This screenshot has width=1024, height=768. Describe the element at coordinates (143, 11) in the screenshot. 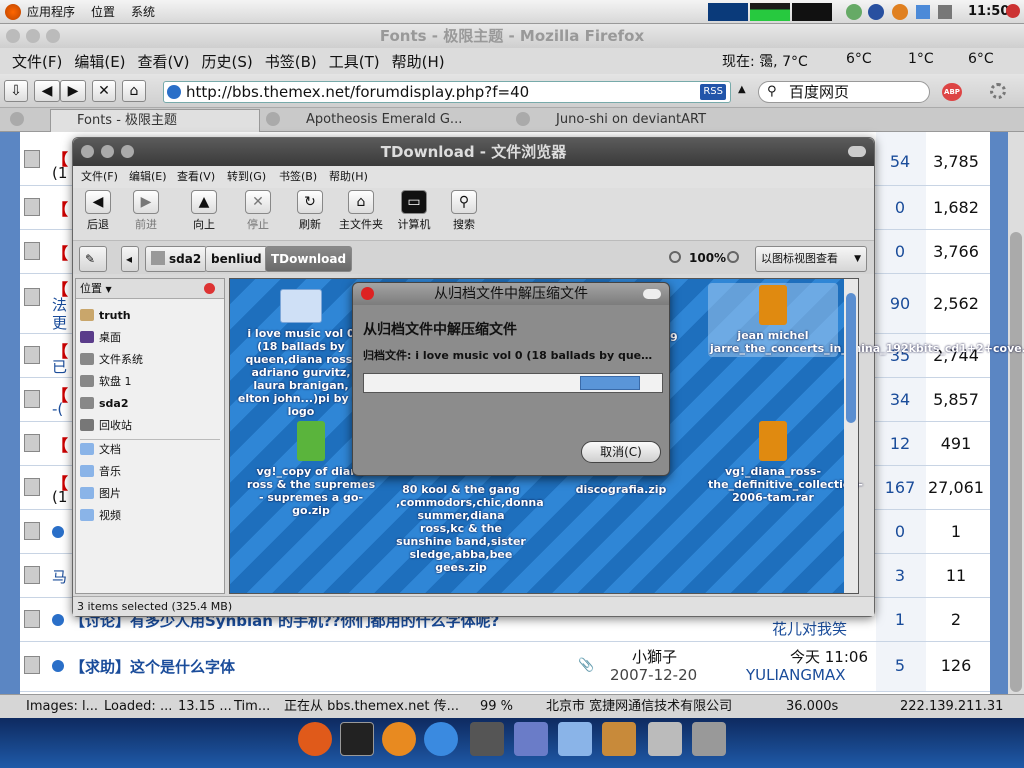

I see `menu-system: 系统` at that location.